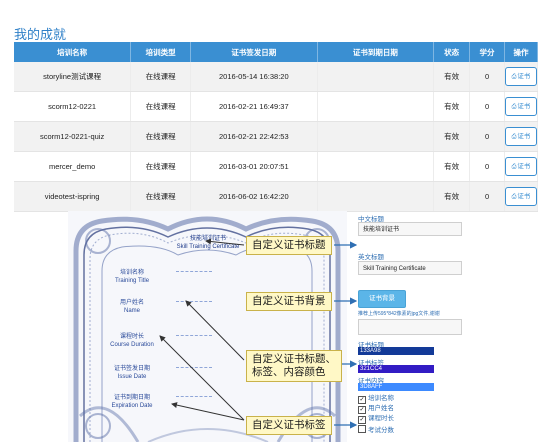 The image size is (547, 442). Describe the element at coordinates (73, 106) in the screenshot. I see `cell-name: scorm12-0221` at that location.